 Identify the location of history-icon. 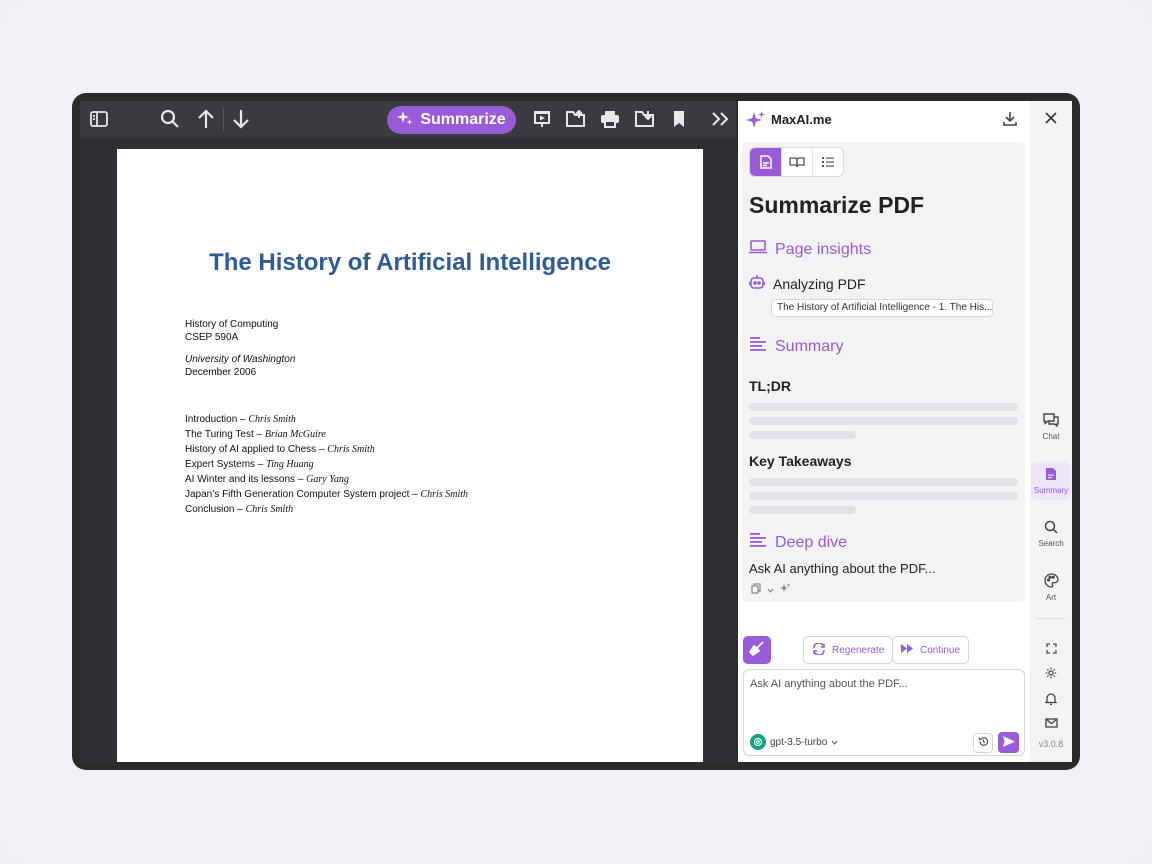
(983, 743).